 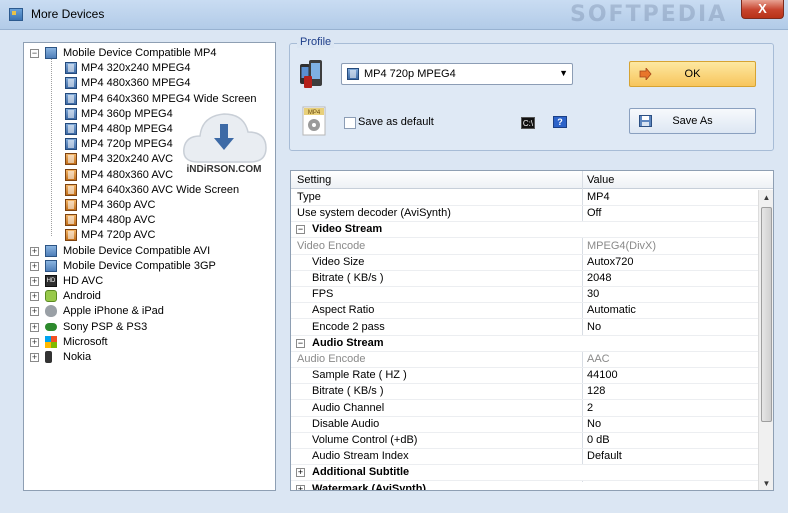 What do you see at coordinates (118, 205) in the screenshot?
I see `tree-child-label: MP4 360p AVC` at bounding box center [118, 205].